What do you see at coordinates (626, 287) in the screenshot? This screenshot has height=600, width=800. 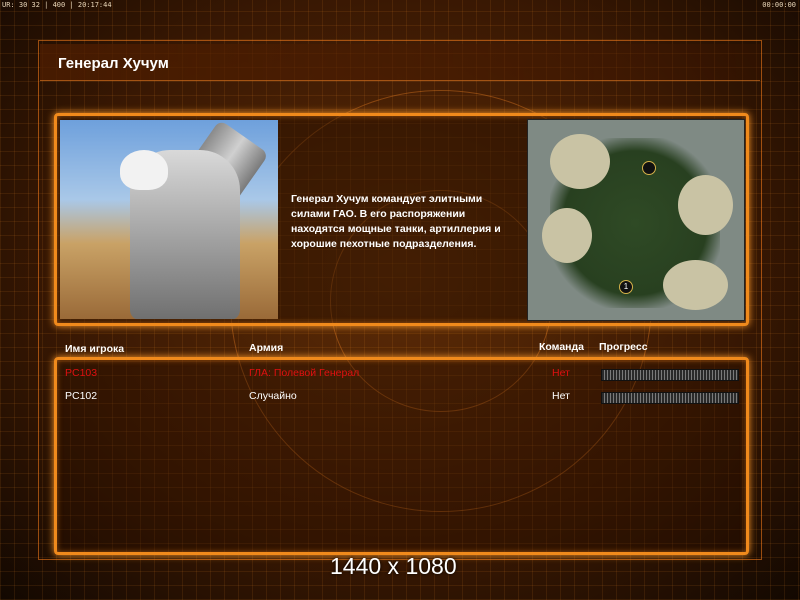 I see `start-position-marker: 1` at bounding box center [626, 287].